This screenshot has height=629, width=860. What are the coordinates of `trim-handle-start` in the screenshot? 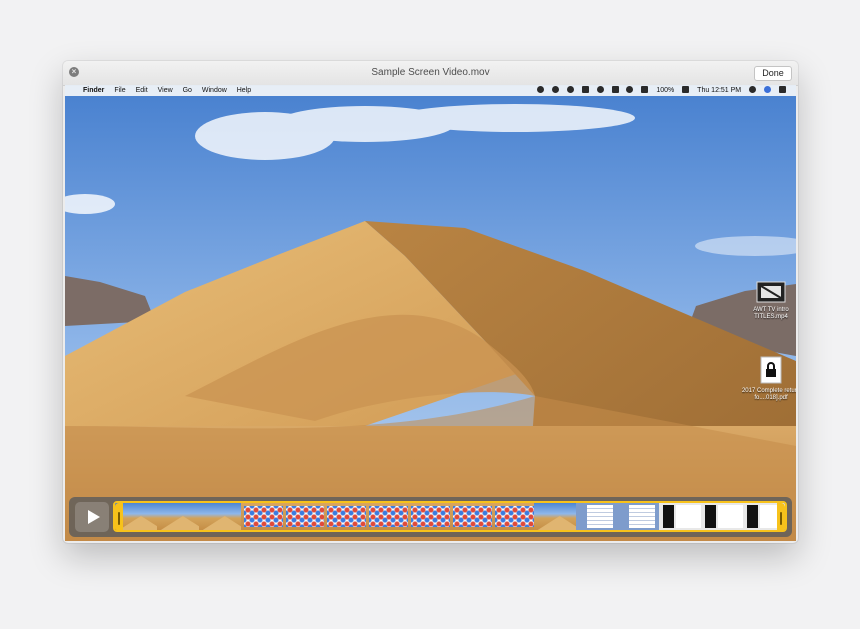 It's located at (119, 516).